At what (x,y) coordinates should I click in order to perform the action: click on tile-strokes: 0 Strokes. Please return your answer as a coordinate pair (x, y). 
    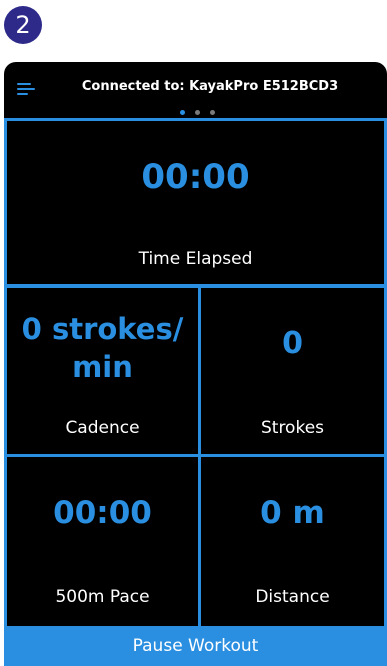
    Looking at the image, I should click on (292, 371).